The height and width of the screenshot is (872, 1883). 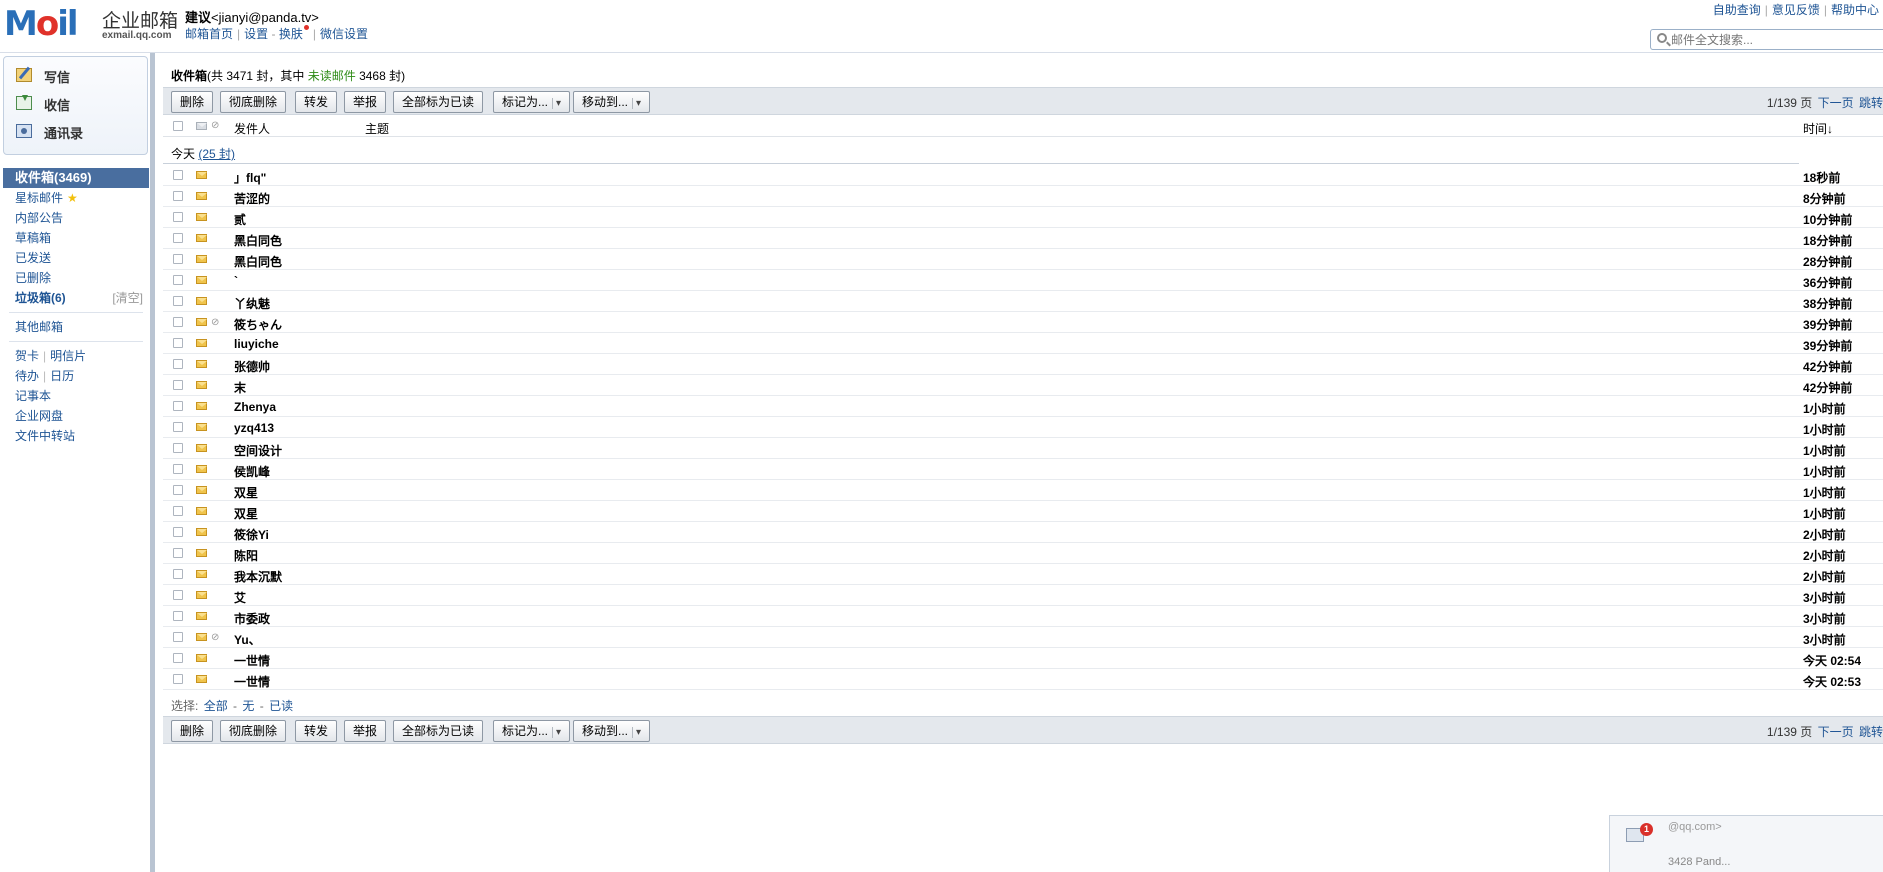 I want to click on link-mail-home: 邮箱首页, so click(x=209, y=34).